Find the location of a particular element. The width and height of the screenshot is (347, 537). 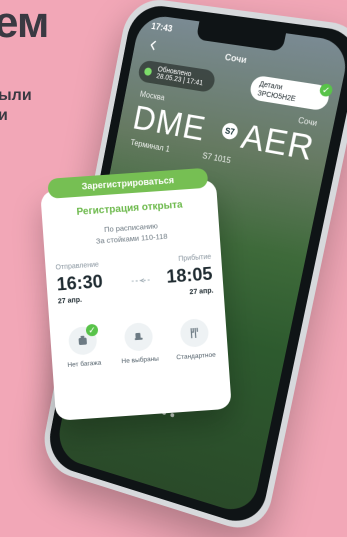

pager-dot is located at coordinates (172, 415).